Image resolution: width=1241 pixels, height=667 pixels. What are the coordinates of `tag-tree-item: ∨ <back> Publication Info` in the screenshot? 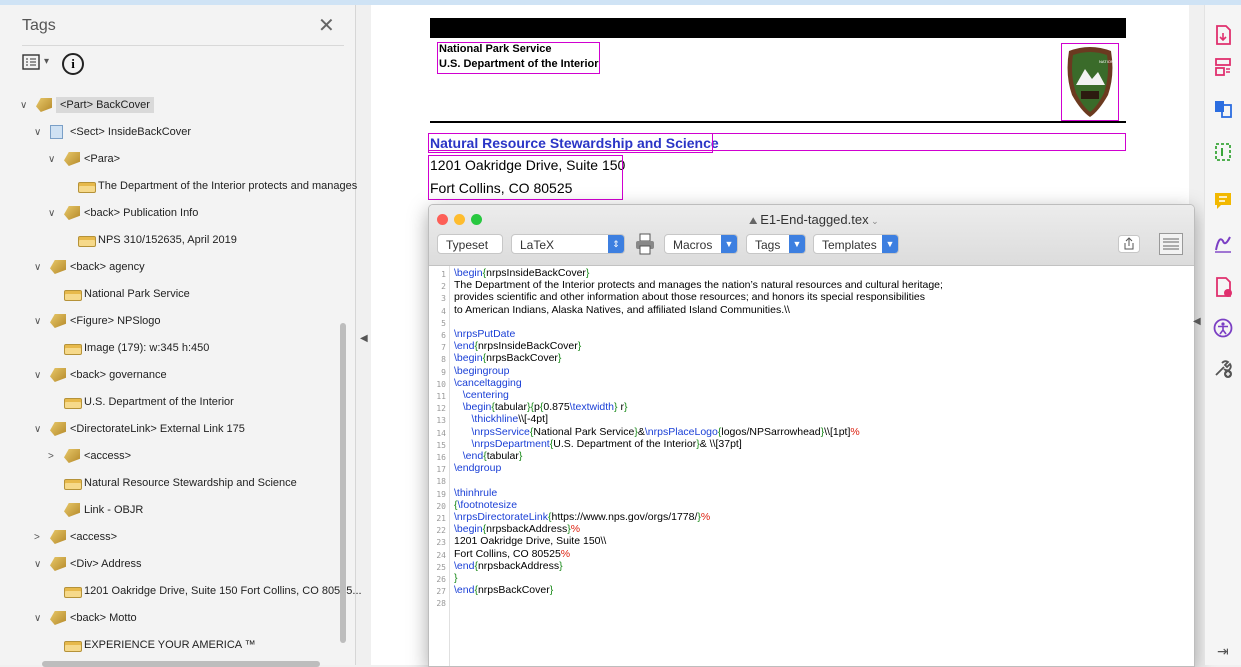 It's located at (170, 214).